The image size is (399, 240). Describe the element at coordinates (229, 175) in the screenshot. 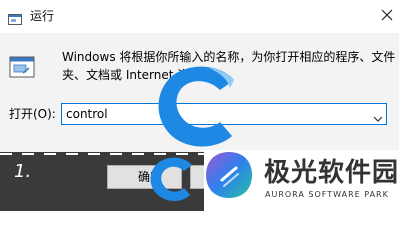

I see `aurora-logo-icon` at that location.